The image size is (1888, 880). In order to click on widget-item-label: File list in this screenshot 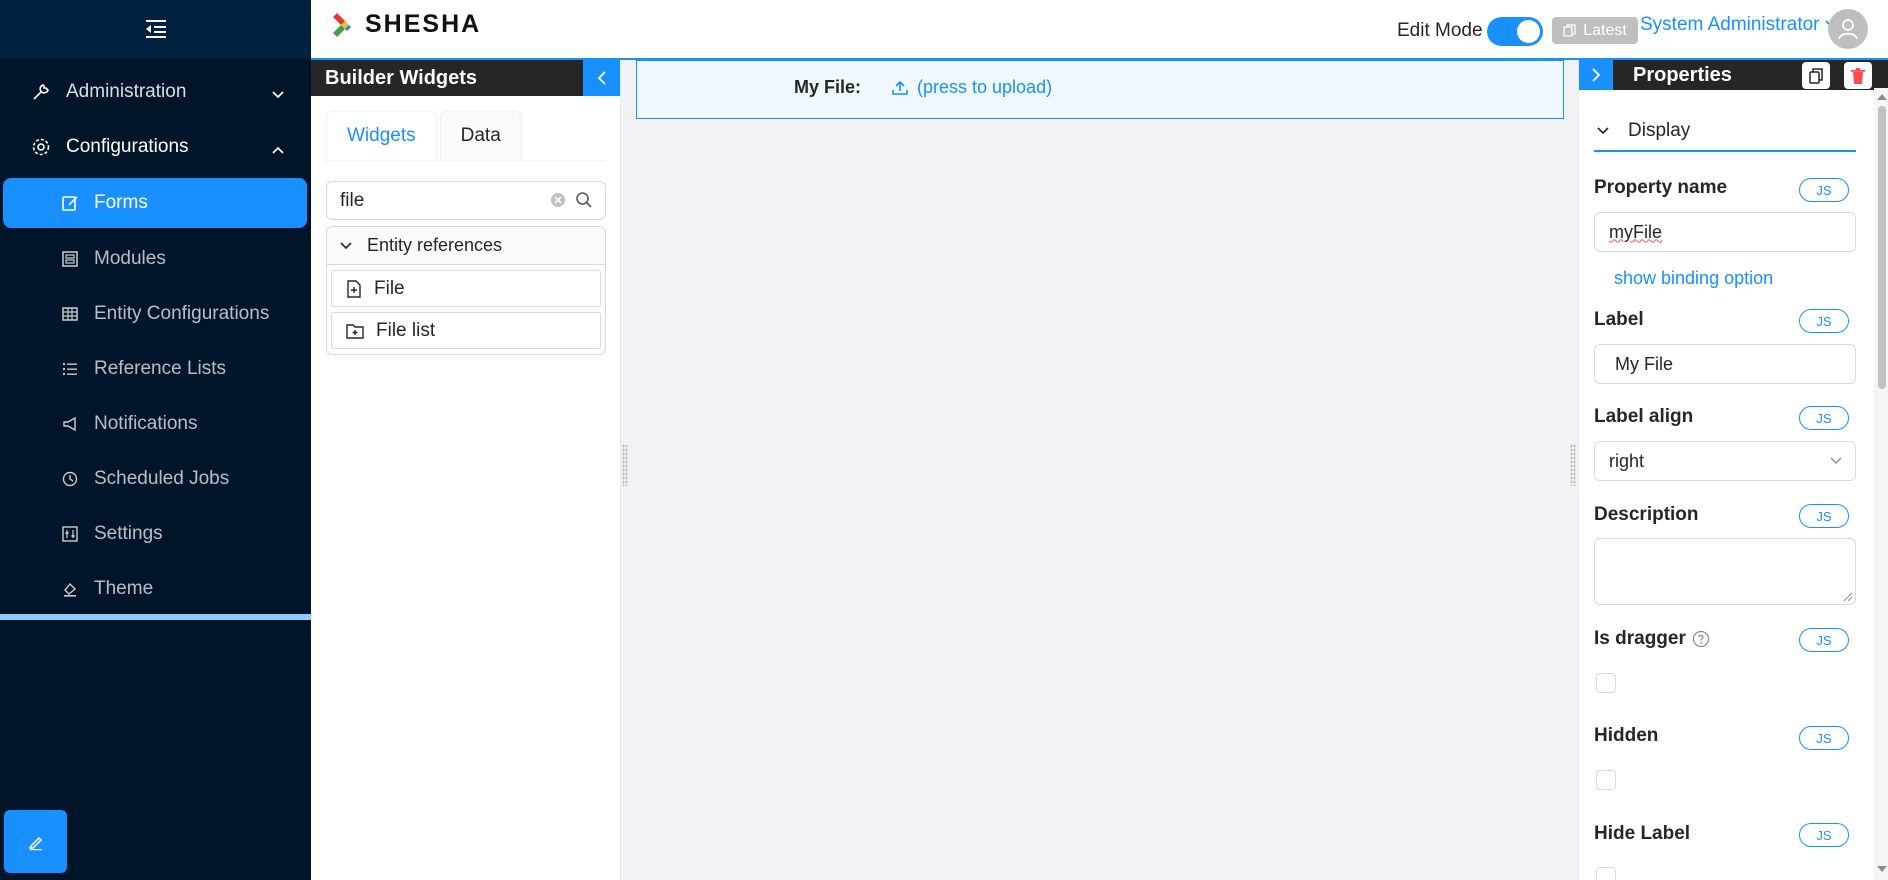, I will do `click(406, 330)`.